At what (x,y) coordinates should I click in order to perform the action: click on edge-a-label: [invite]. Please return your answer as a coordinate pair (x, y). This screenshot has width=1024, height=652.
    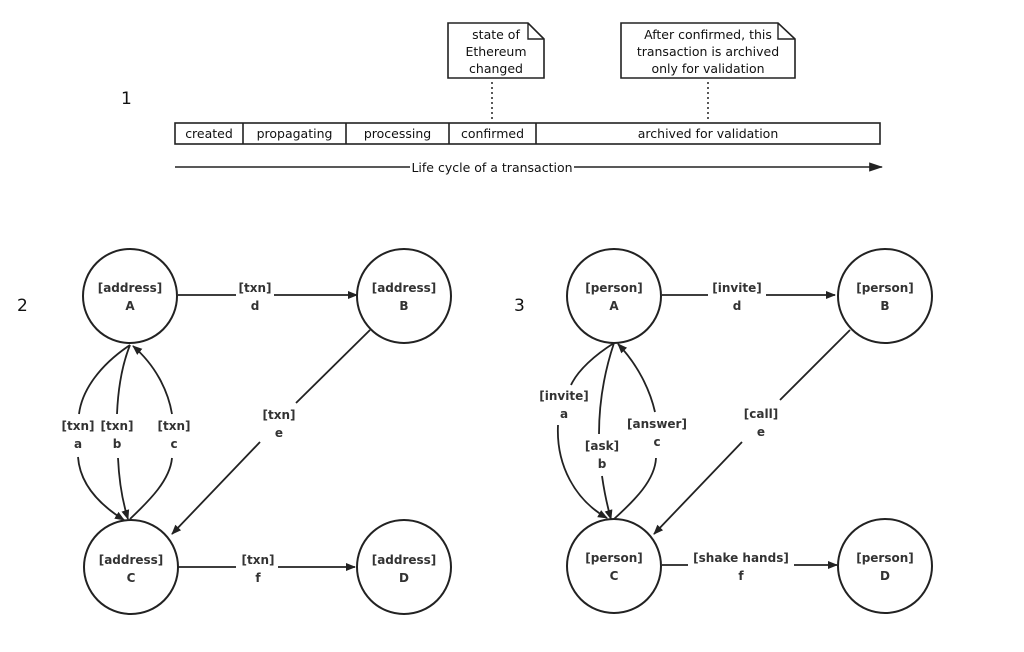
    Looking at the image, I should click on (563, 396).